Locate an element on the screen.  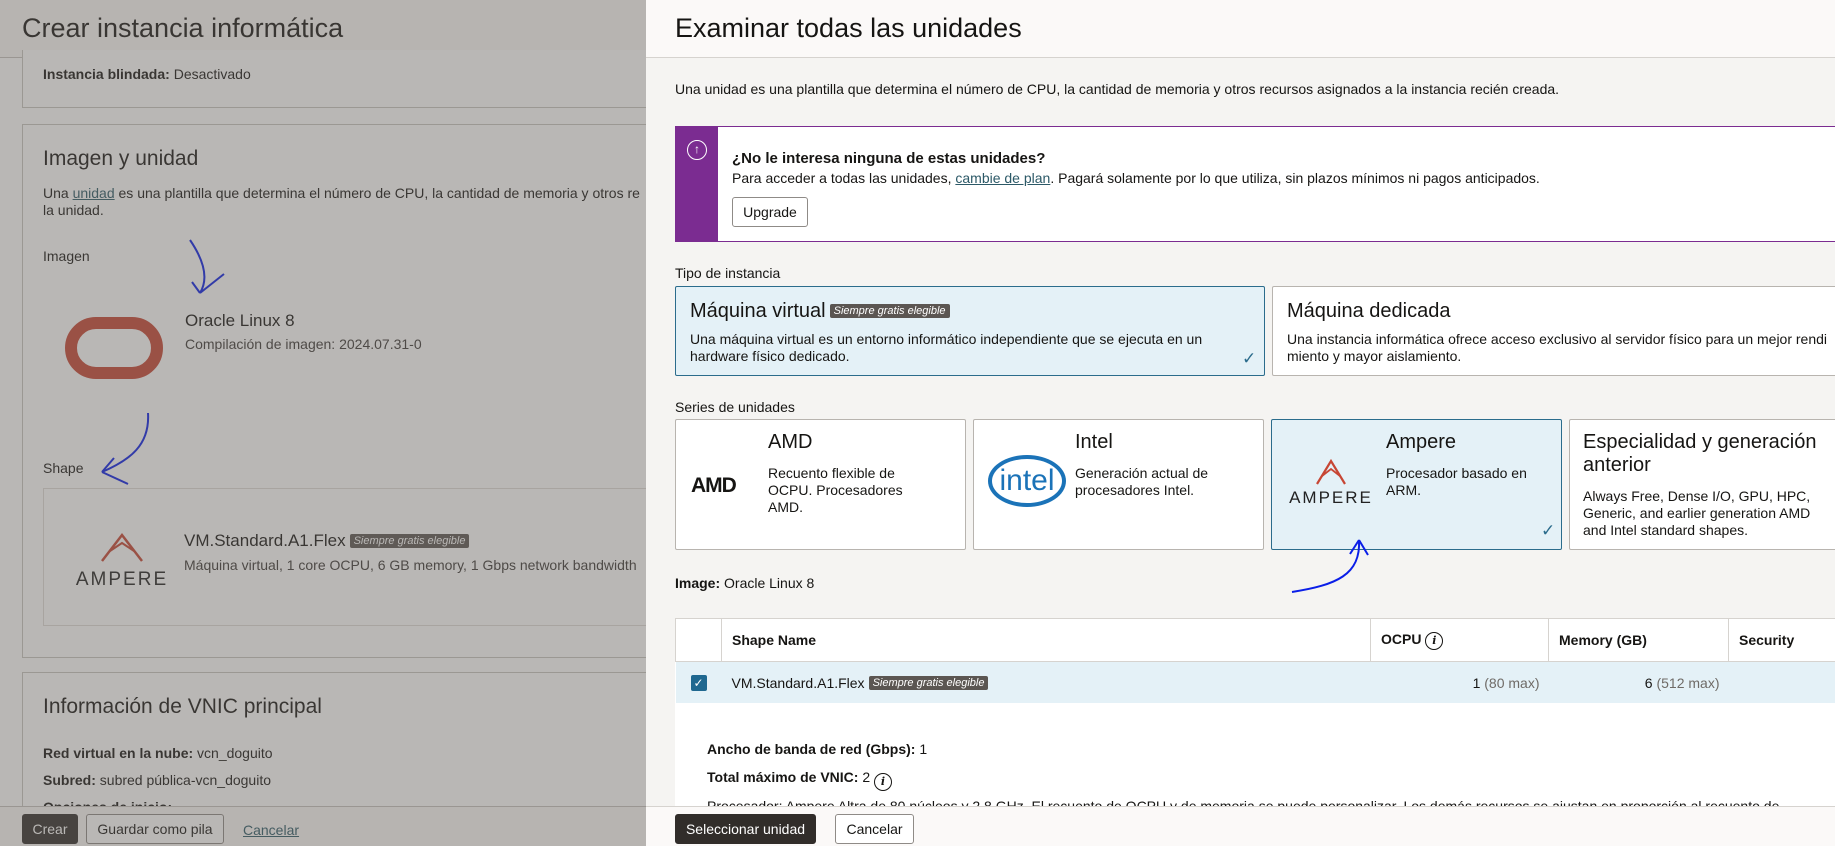
upgrade-button: Upgrade is located at coordinates (770, 212).